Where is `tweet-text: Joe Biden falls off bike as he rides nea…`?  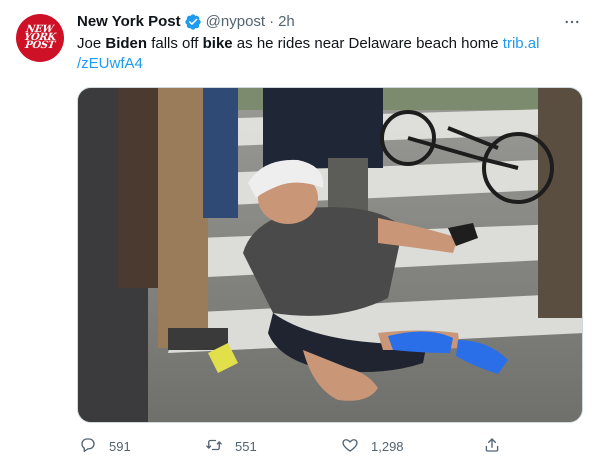 tweet-text: Joe Biden falls off bike as he rides nea… is located at coordinates (327, 54).